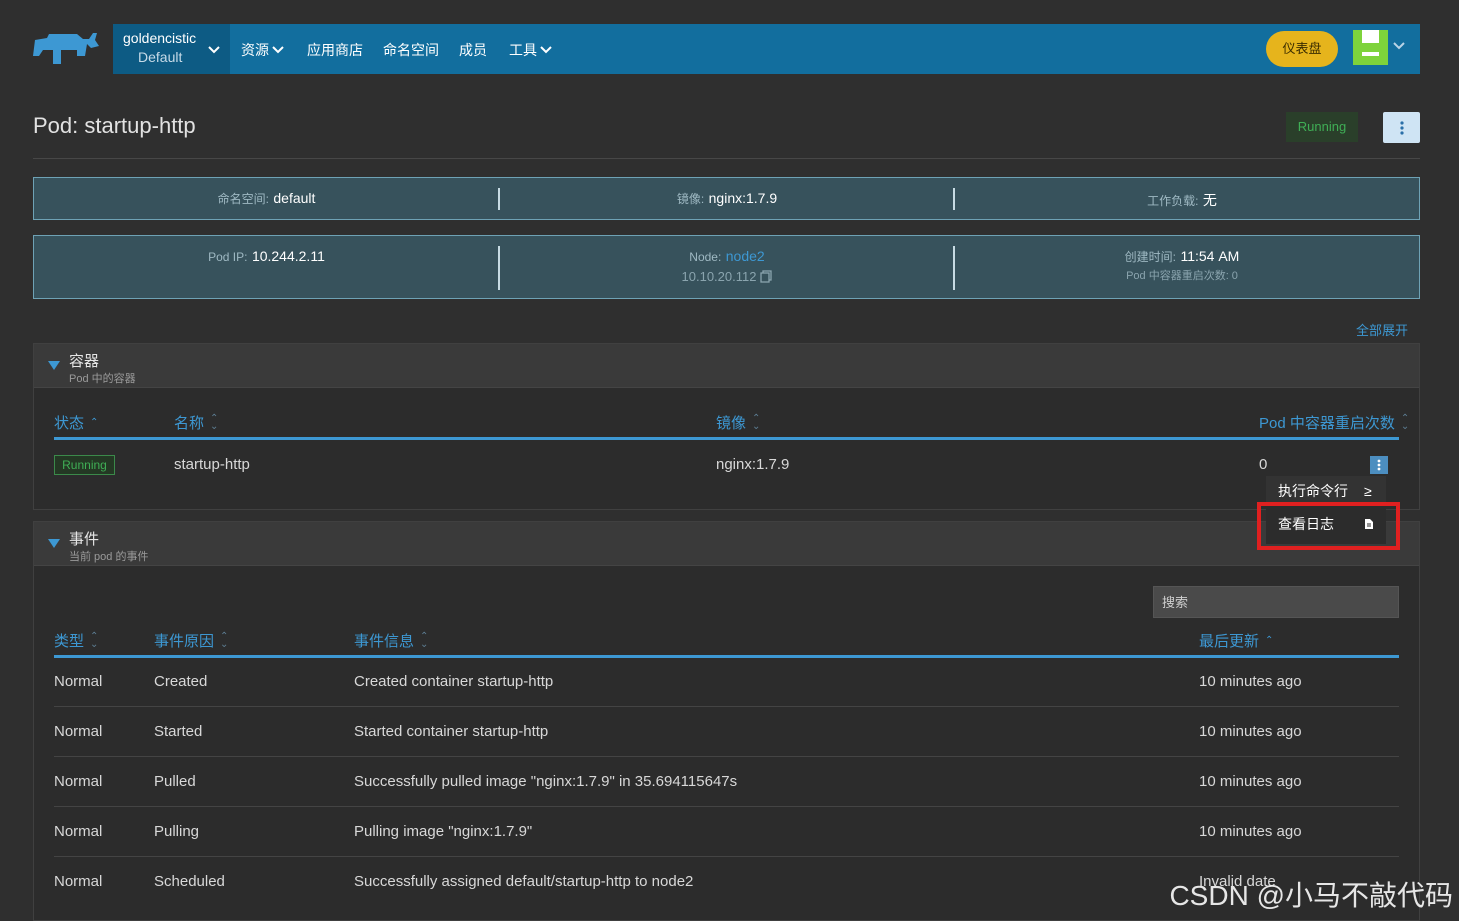  What do you see at coordinates (76, 422) in the screenshot?
I see `col-header-status: 状态 ⌃` at bounding box center [76, 422].